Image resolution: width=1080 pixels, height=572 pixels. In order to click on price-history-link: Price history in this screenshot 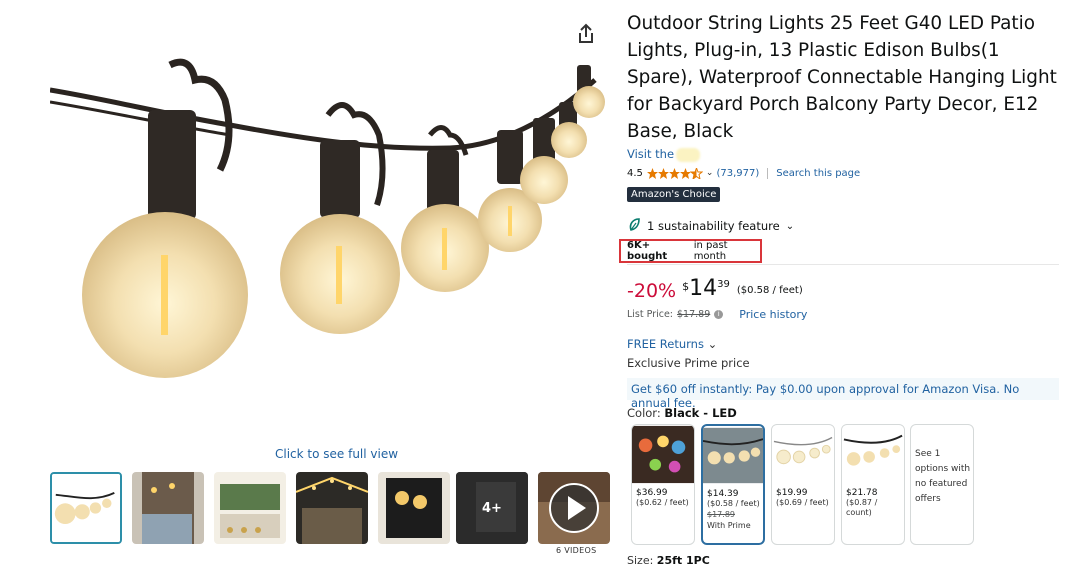, I will do `click(773, 314)`.